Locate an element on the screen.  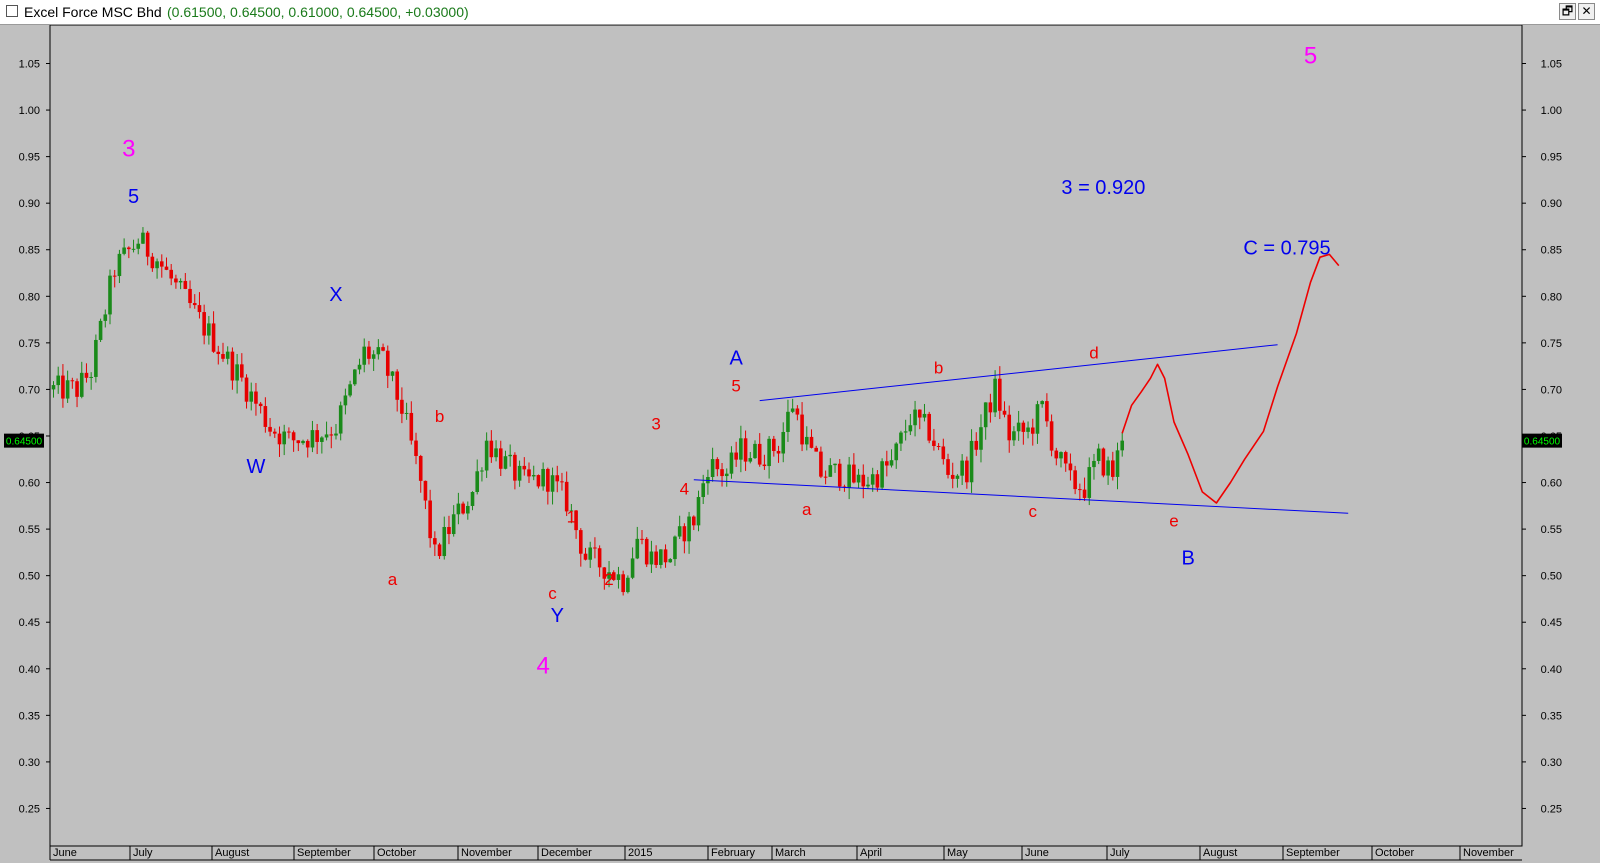
window-icon is located at coordinates (12, 11).